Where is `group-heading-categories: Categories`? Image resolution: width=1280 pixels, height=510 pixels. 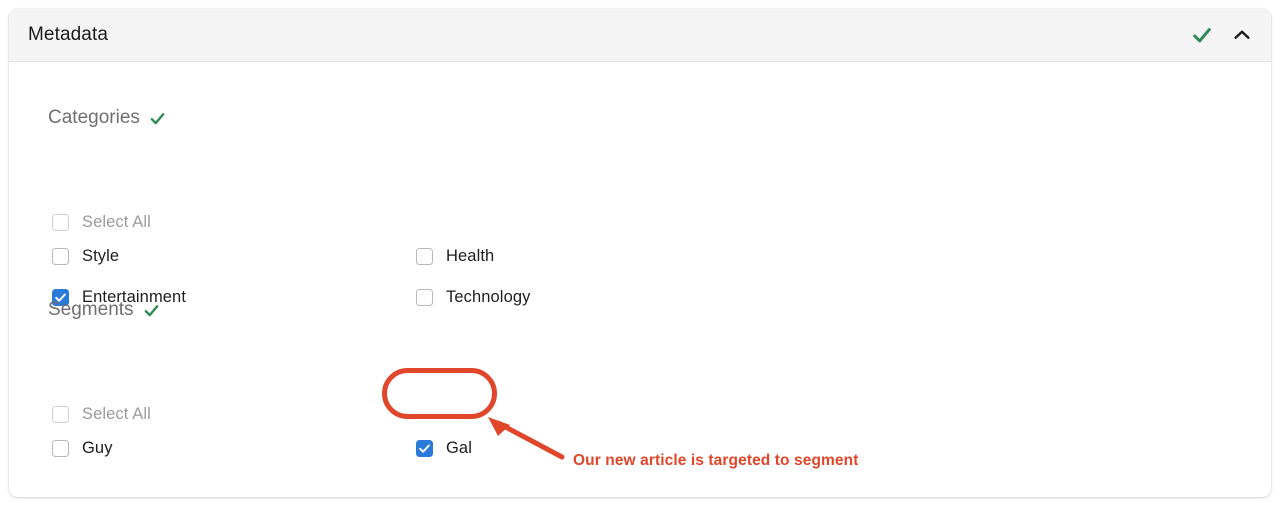 group-heading-categories: Categories is located at coordinates (107, 118).